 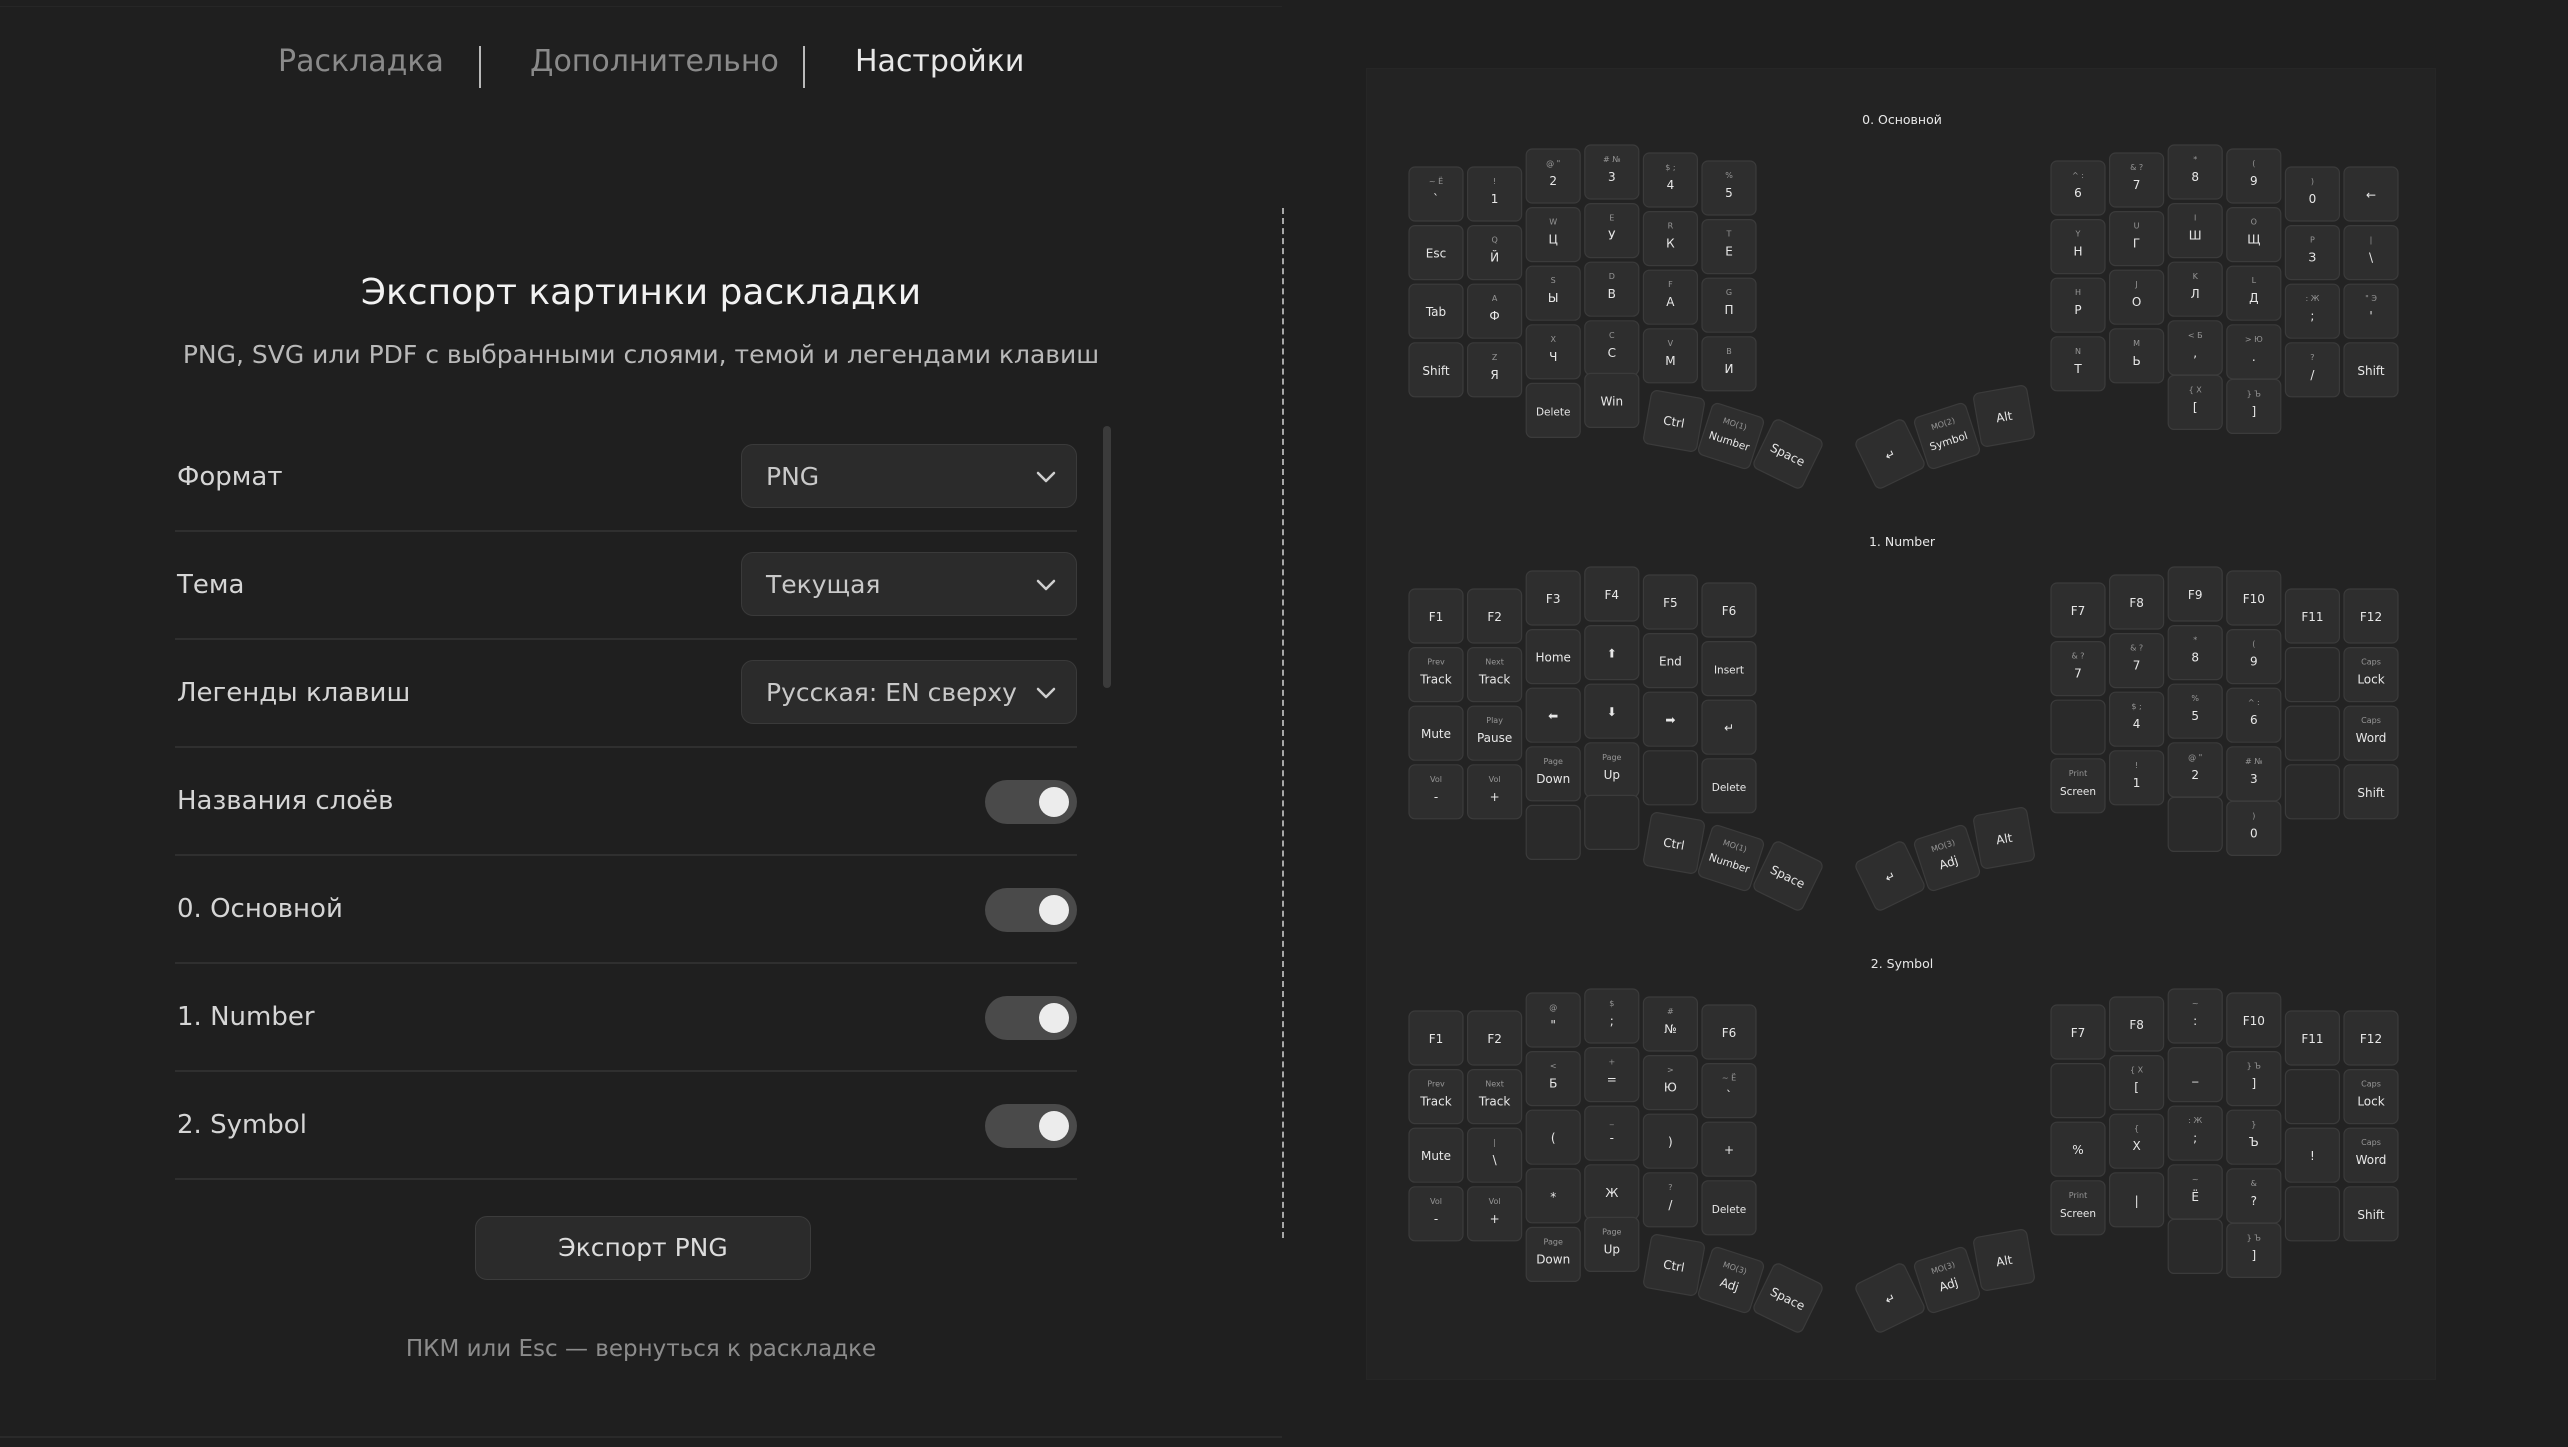 I want to click on format-select: PNG, so click(x=909, y=476).